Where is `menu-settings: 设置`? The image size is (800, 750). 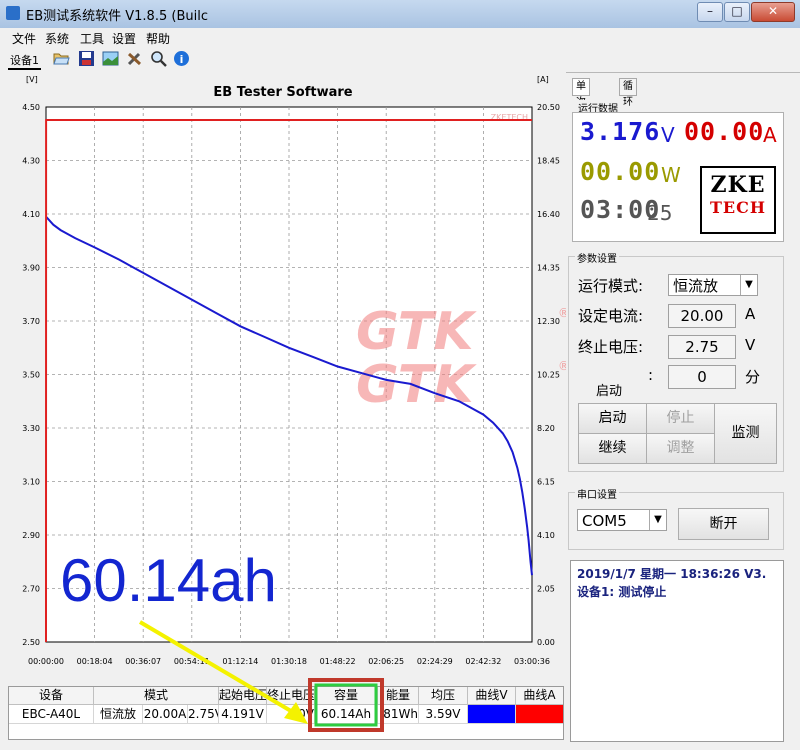
menu-settings: 设置 is located at coordinates (124, 38).